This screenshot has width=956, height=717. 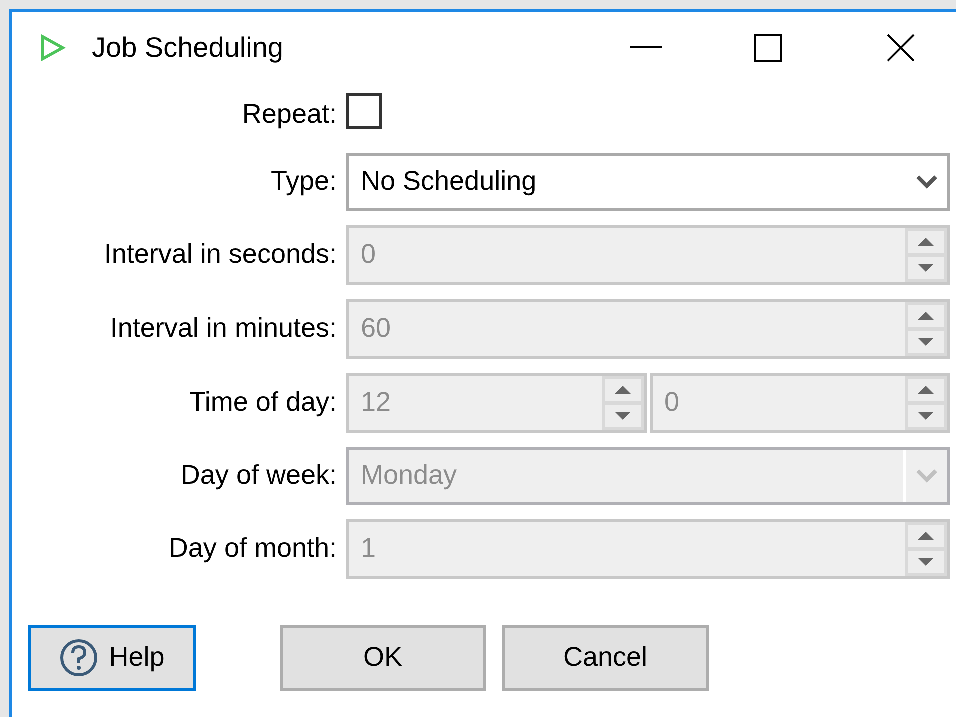 What do you see at coordinates (252, 549) in the screenshot?
I see `field-label: Day of month:` at bounding box center [252, 549].